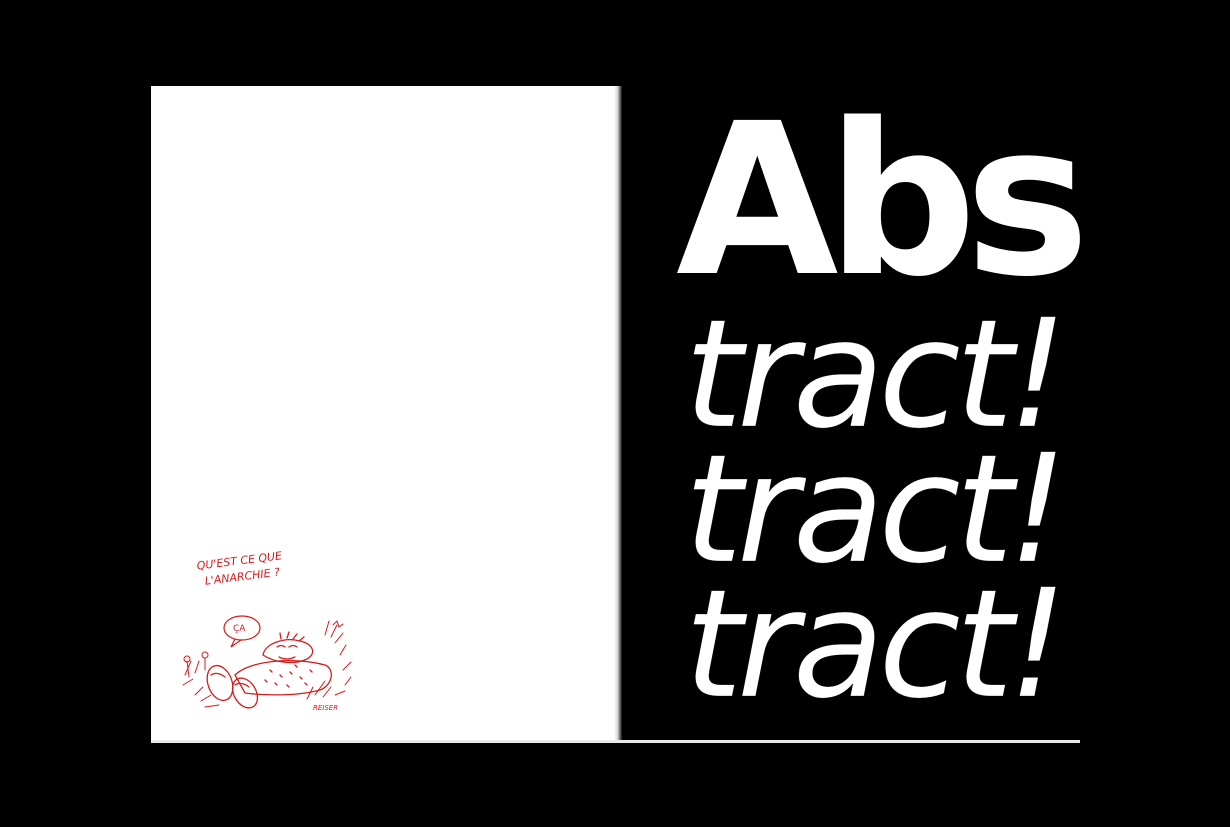 The height and width of the screenshot is (827, 1230). I want to click on cartoon-signature: REISER, so click(325, 708).